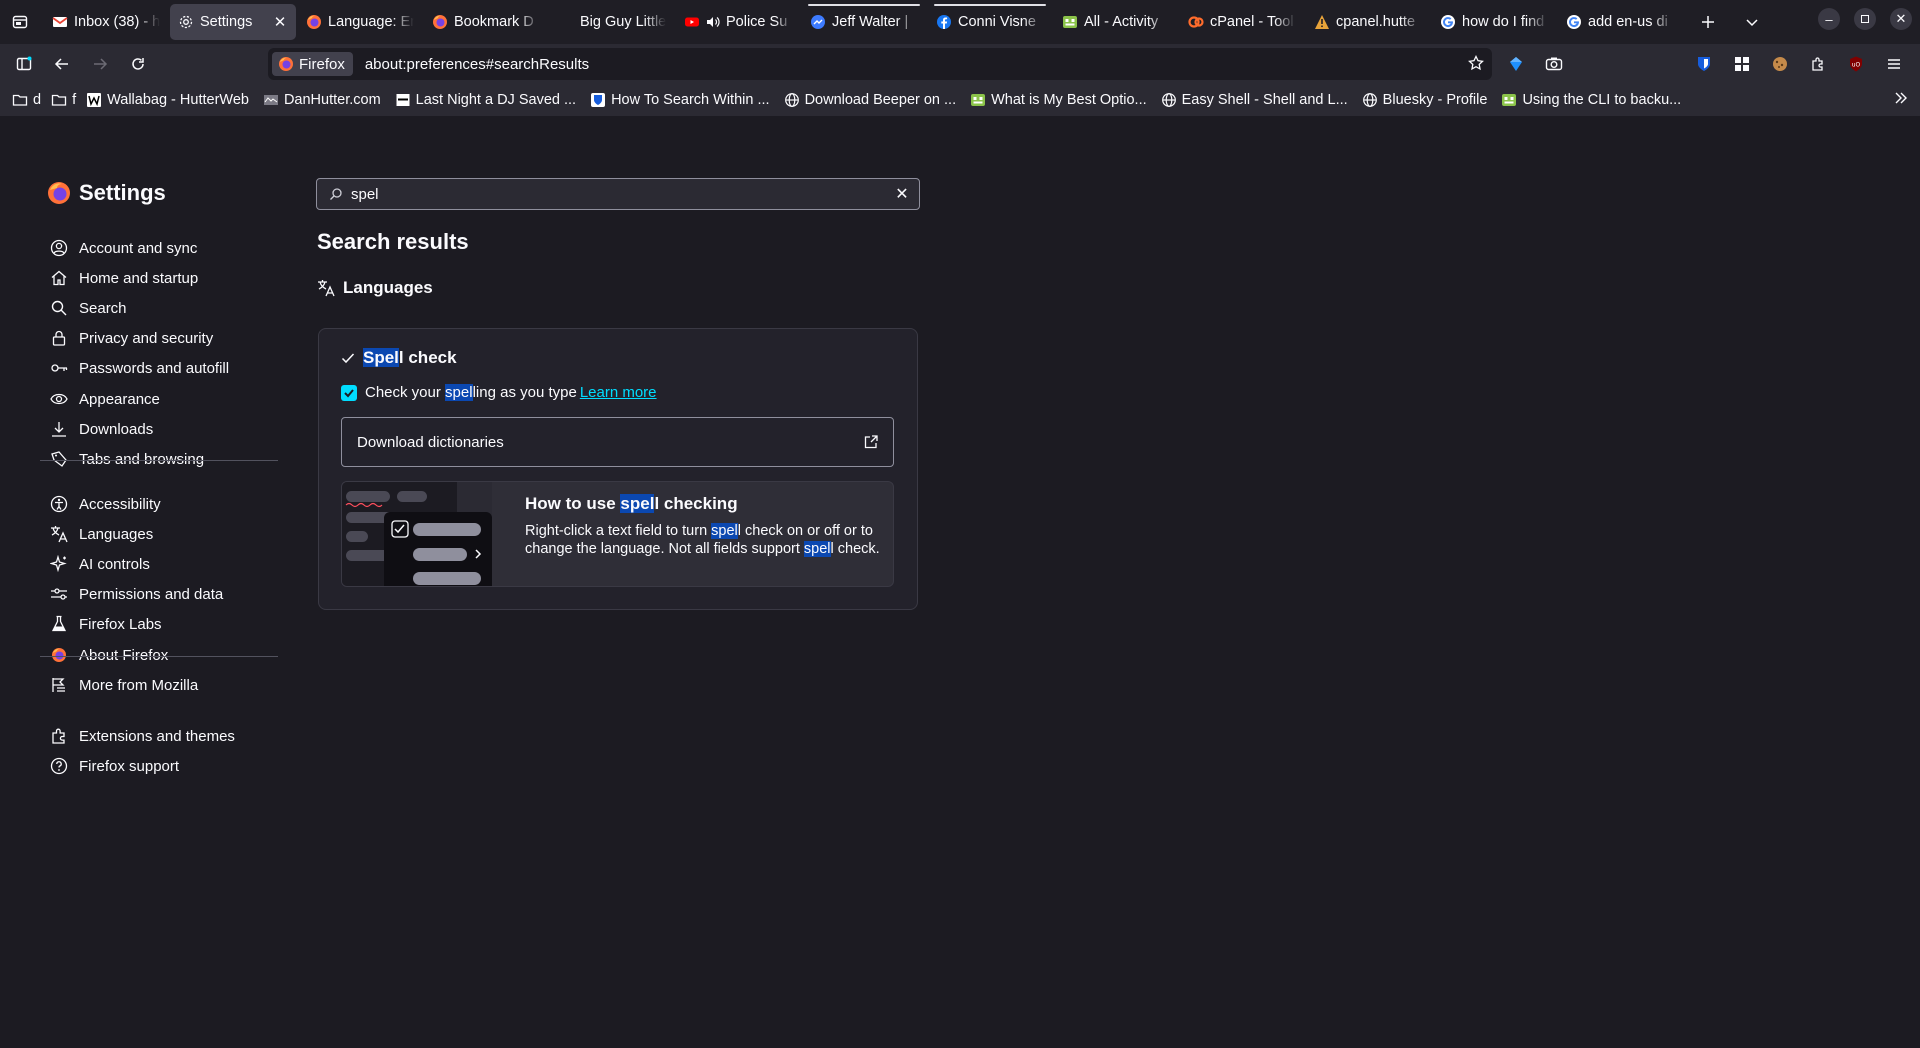 The image size is (1920, 1048). I want to click on puzzle-icon, so click(59, 736).